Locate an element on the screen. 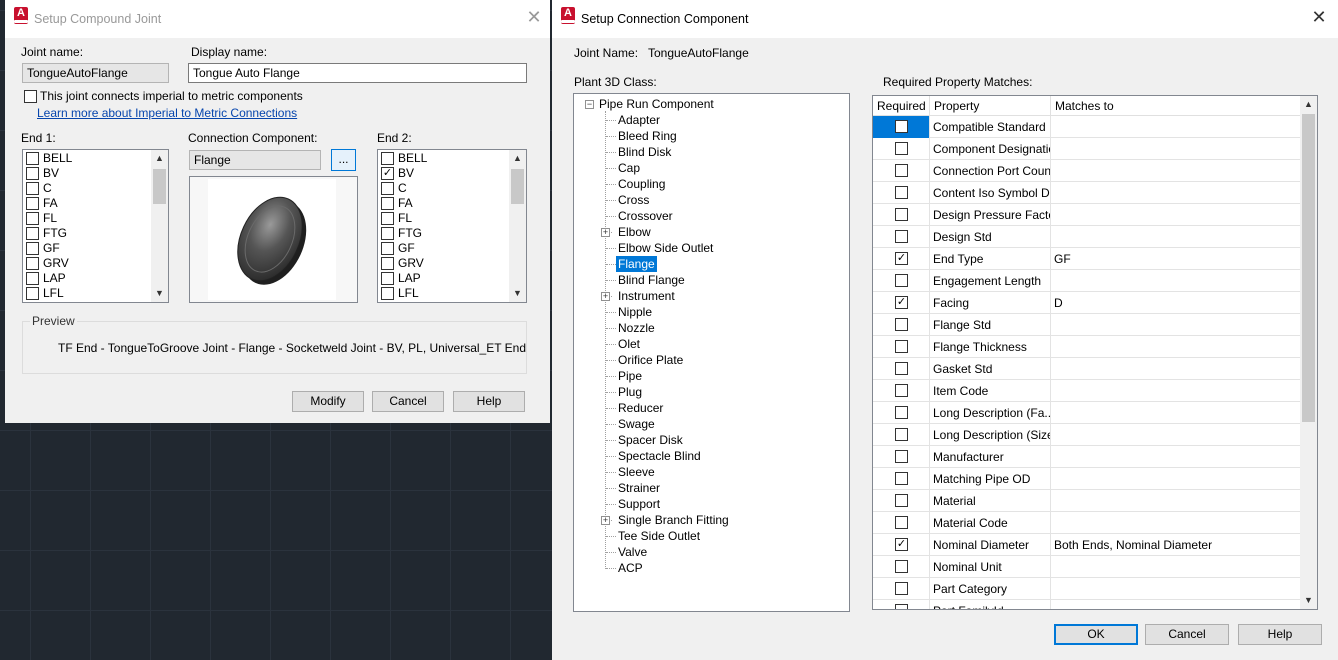 The height and width of the screenshot is (660, 1338). display-name-field: Tongue Auto Flange is located at coordinates (357, 73).